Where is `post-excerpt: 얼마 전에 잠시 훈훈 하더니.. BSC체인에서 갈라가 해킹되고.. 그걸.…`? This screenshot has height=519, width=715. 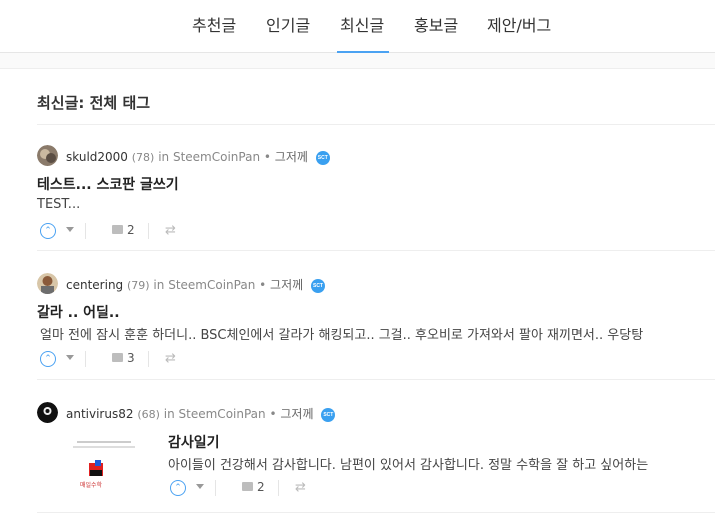 post-excerpt: 얼마 전에 잠시 훈훈 하더니.. BSC체인에서 갈라가 해킹되고.. 그걸.… is located at coordinates (341, 333).